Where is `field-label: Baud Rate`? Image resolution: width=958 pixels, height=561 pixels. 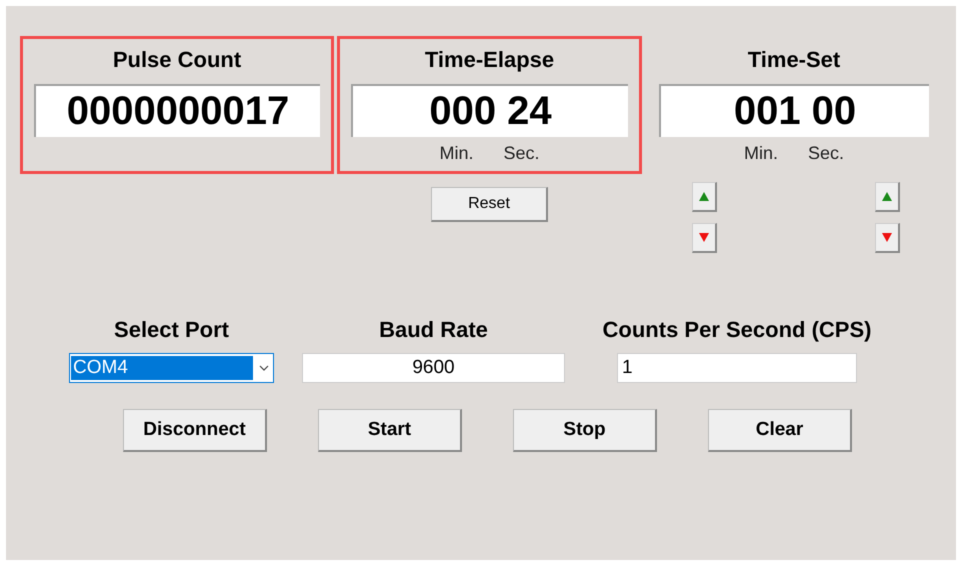
field-label: Baud Rate is located at coordinates (433, 330).